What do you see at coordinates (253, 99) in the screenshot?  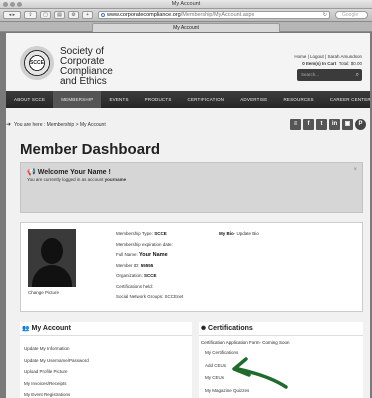 I see `nav-advertise: ADVERTISE` at bounding box center [253, 99].